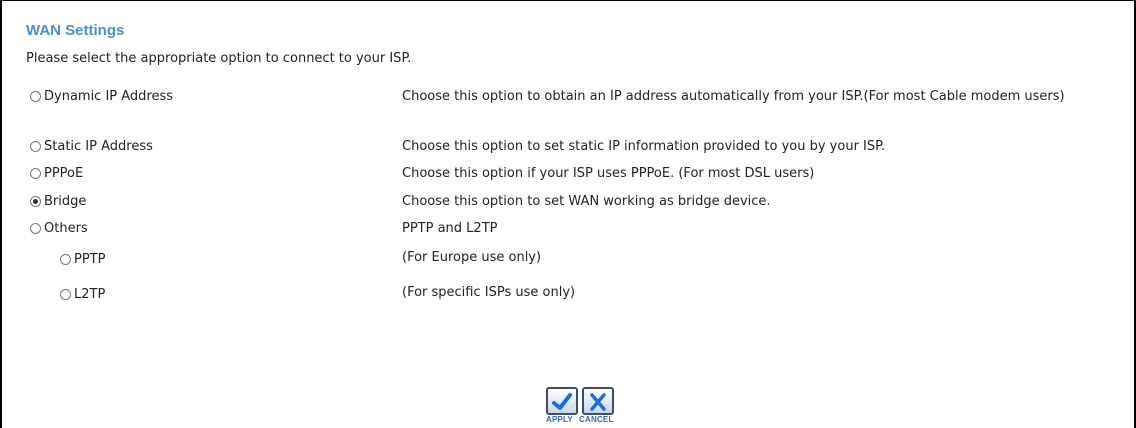 This screenshot has width=1136, height=428. I want to click on option-description: (For Europe use only), so click(472, 257).